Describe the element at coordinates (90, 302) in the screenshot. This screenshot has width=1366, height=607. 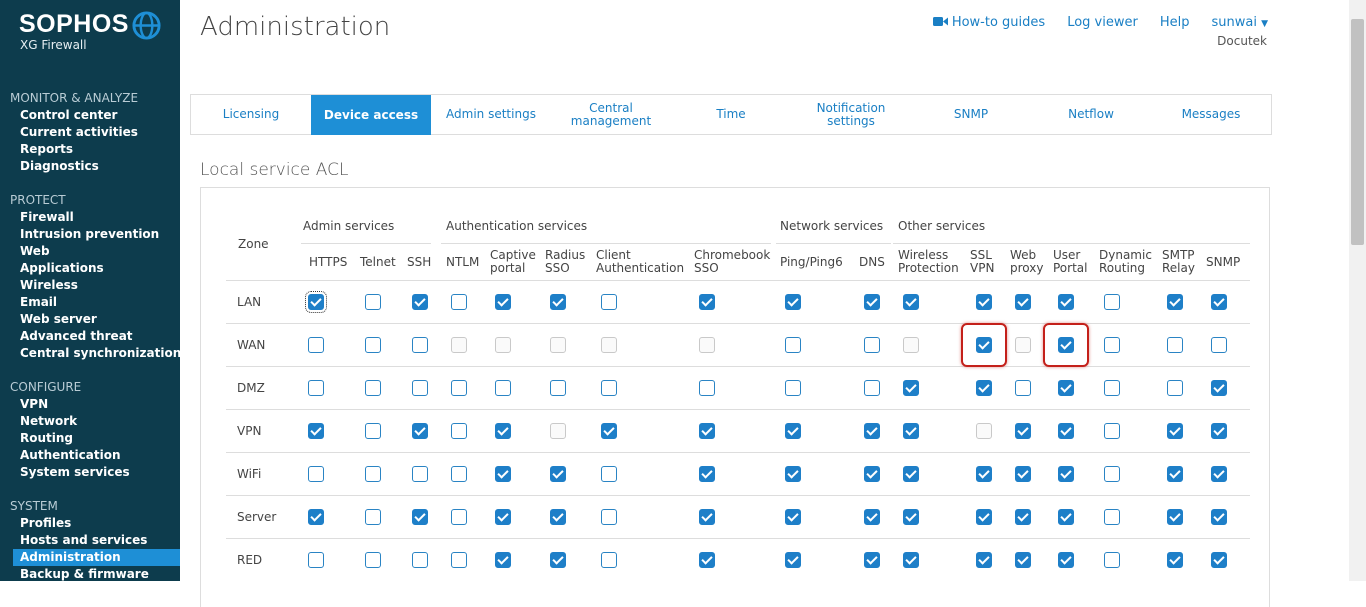
I see `sidebar-item-email: Email` at that location.